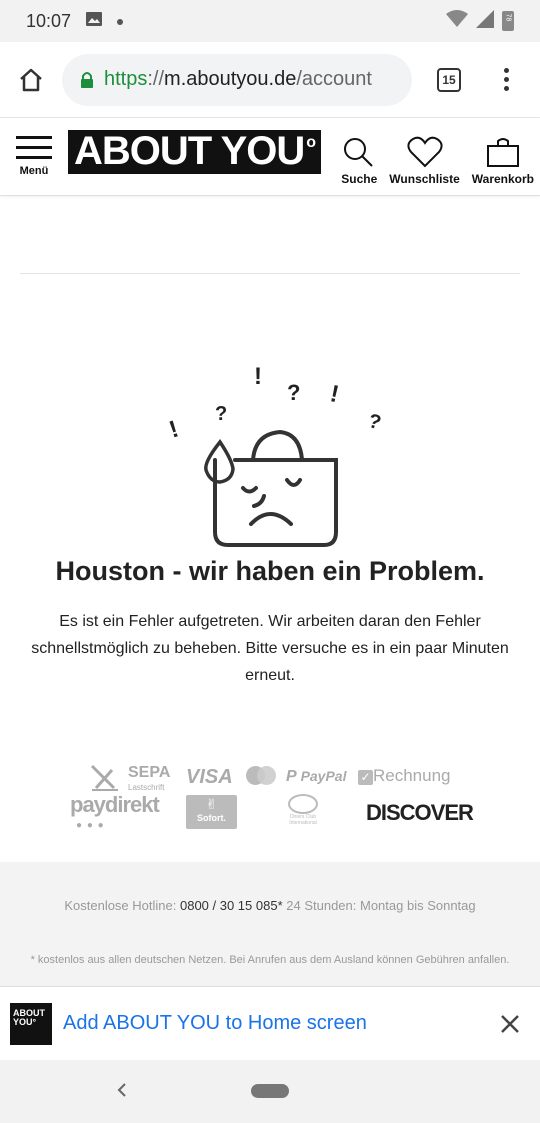 The height and width of the screenshot is (1123, 540). I want to click on url-scheme: https, so click(126, 79).